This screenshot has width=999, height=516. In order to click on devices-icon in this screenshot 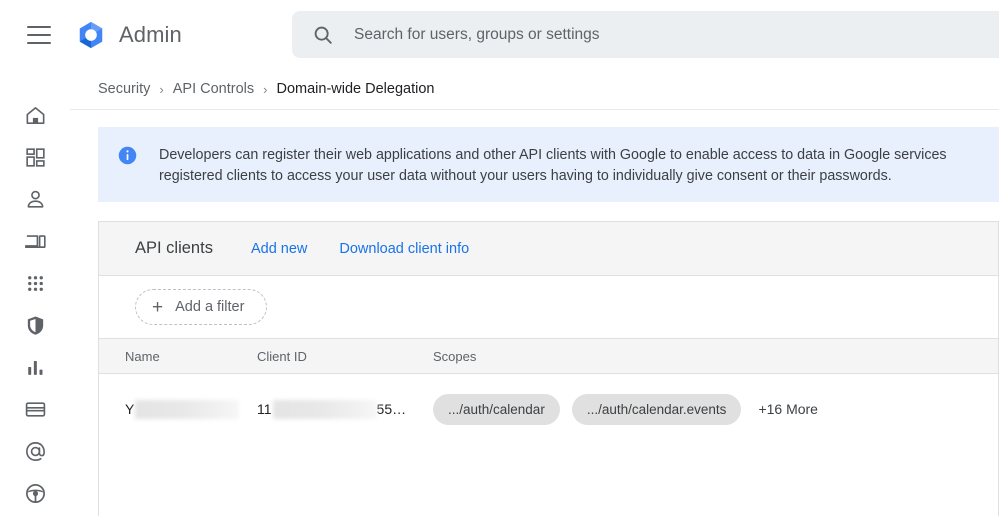, I will do `click(35, 241)`.